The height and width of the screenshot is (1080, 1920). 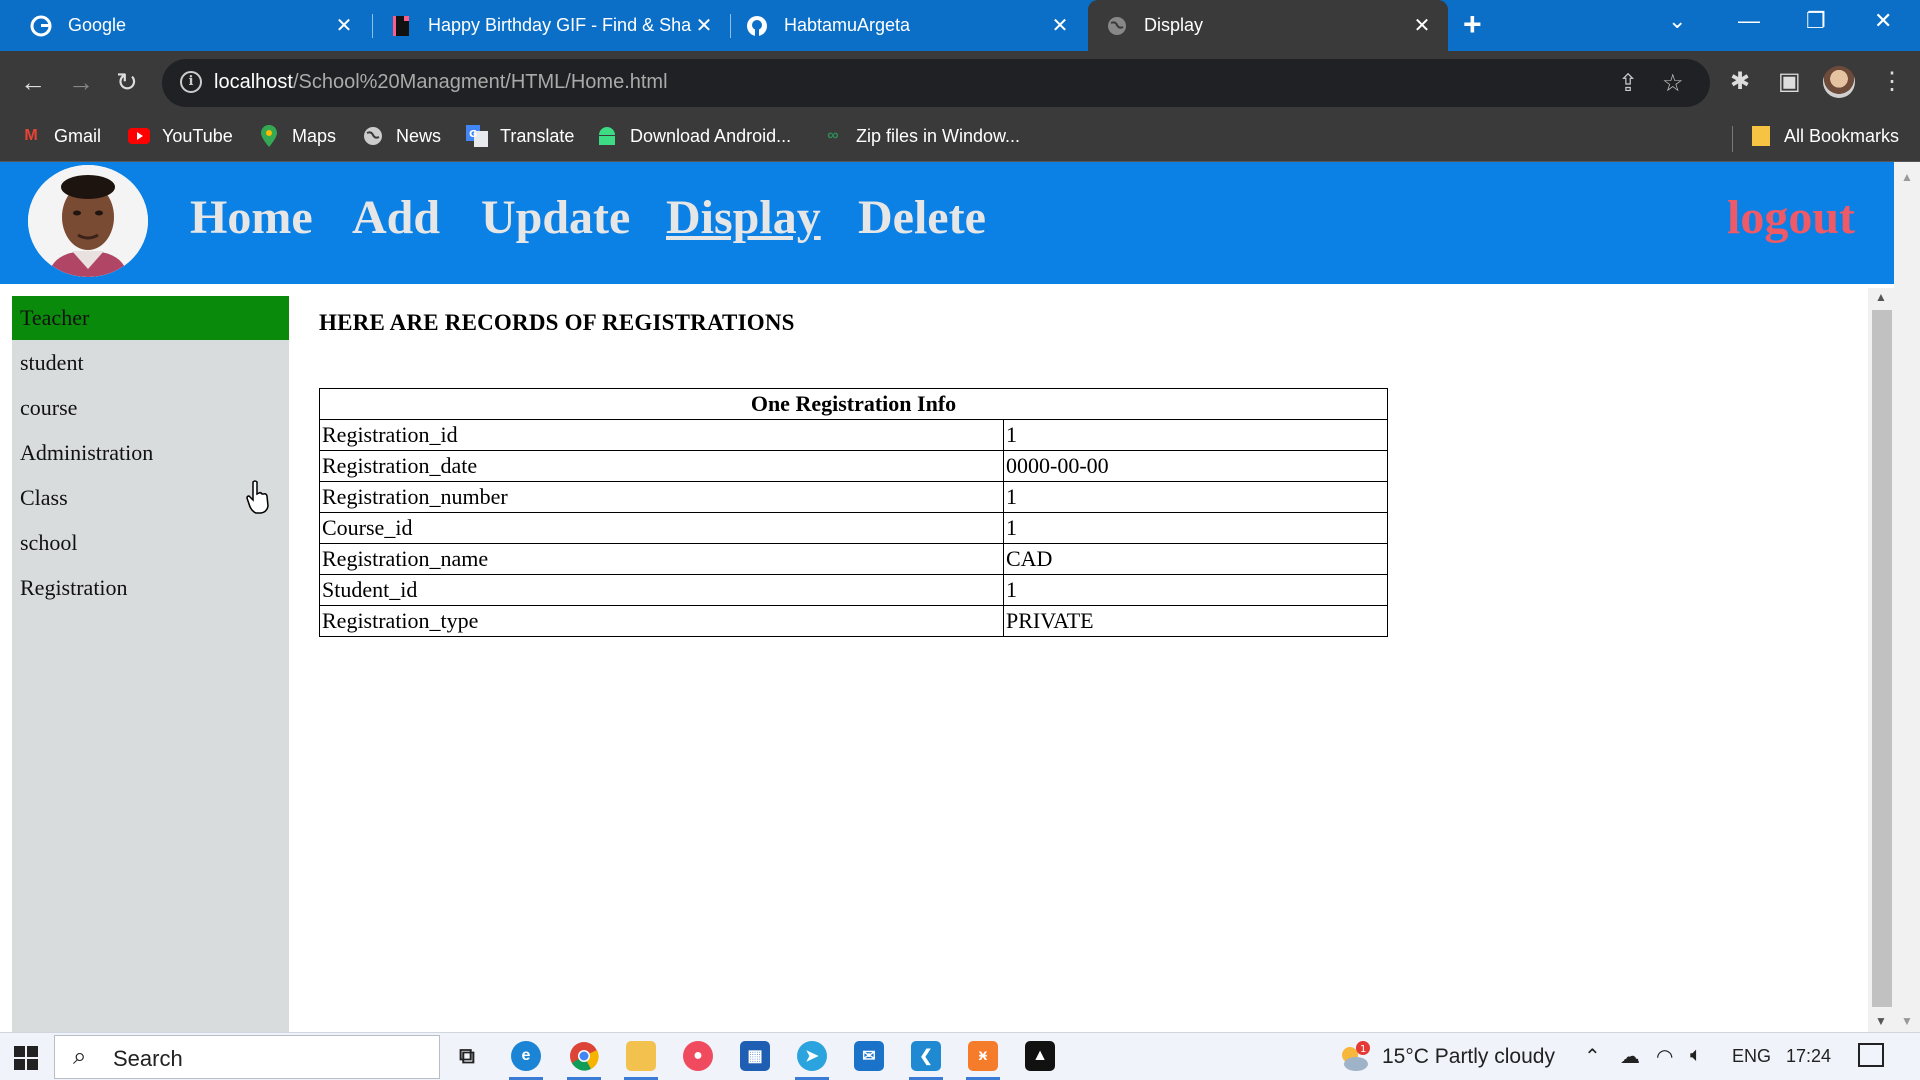 I want to click on table-row: Student_id 1, so click(x=853, y=590).